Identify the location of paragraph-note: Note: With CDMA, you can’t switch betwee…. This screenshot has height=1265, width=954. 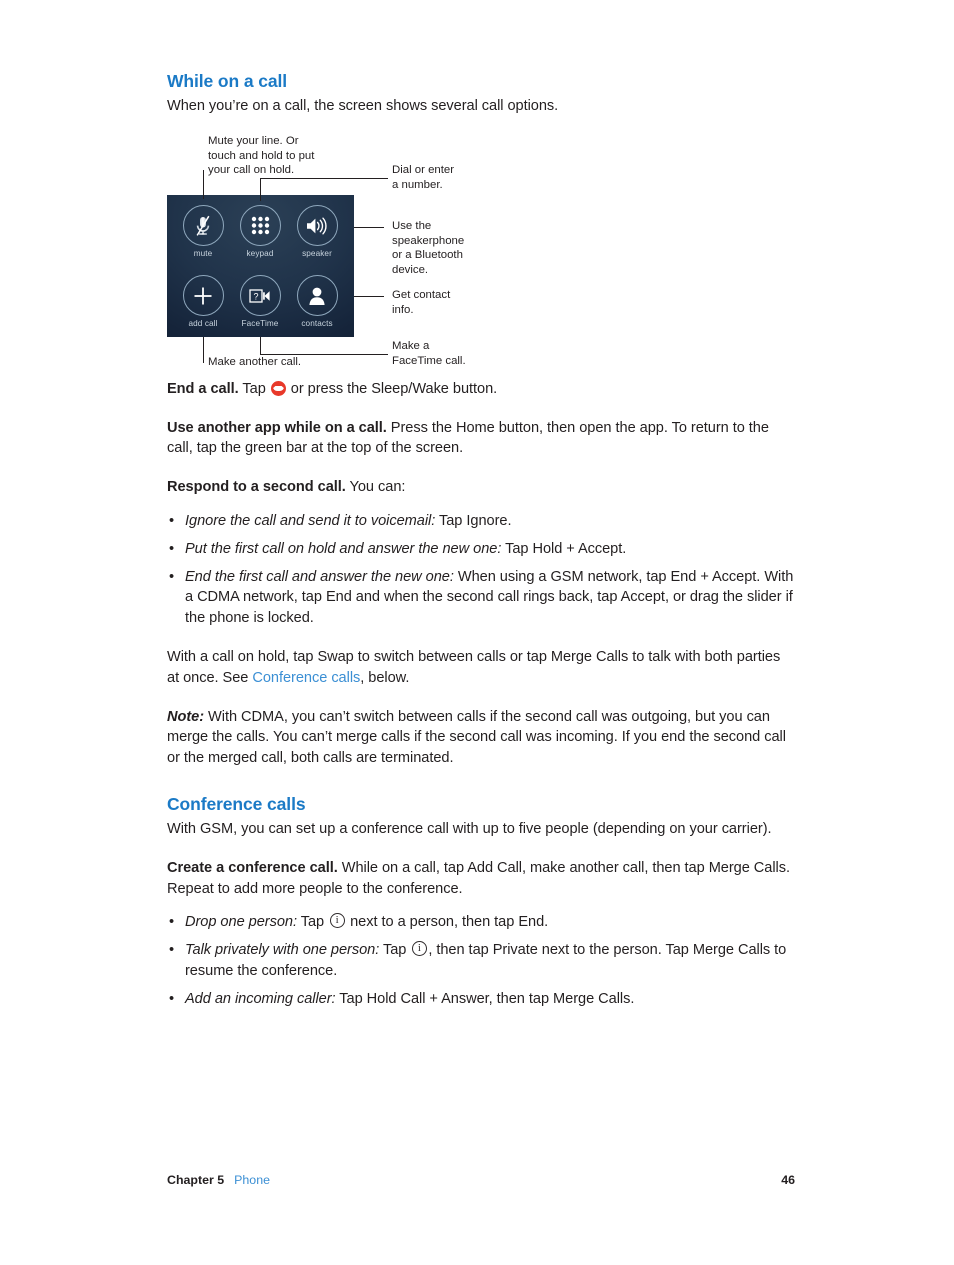
(481, 738).